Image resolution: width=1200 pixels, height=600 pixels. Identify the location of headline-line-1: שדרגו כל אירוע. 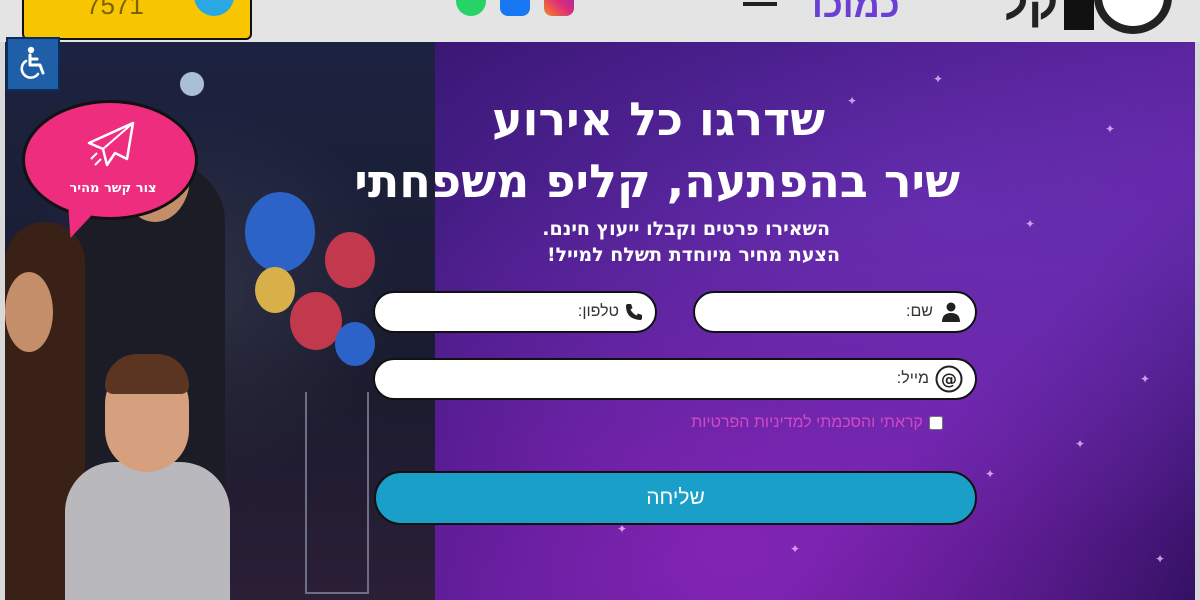
(658, 119).